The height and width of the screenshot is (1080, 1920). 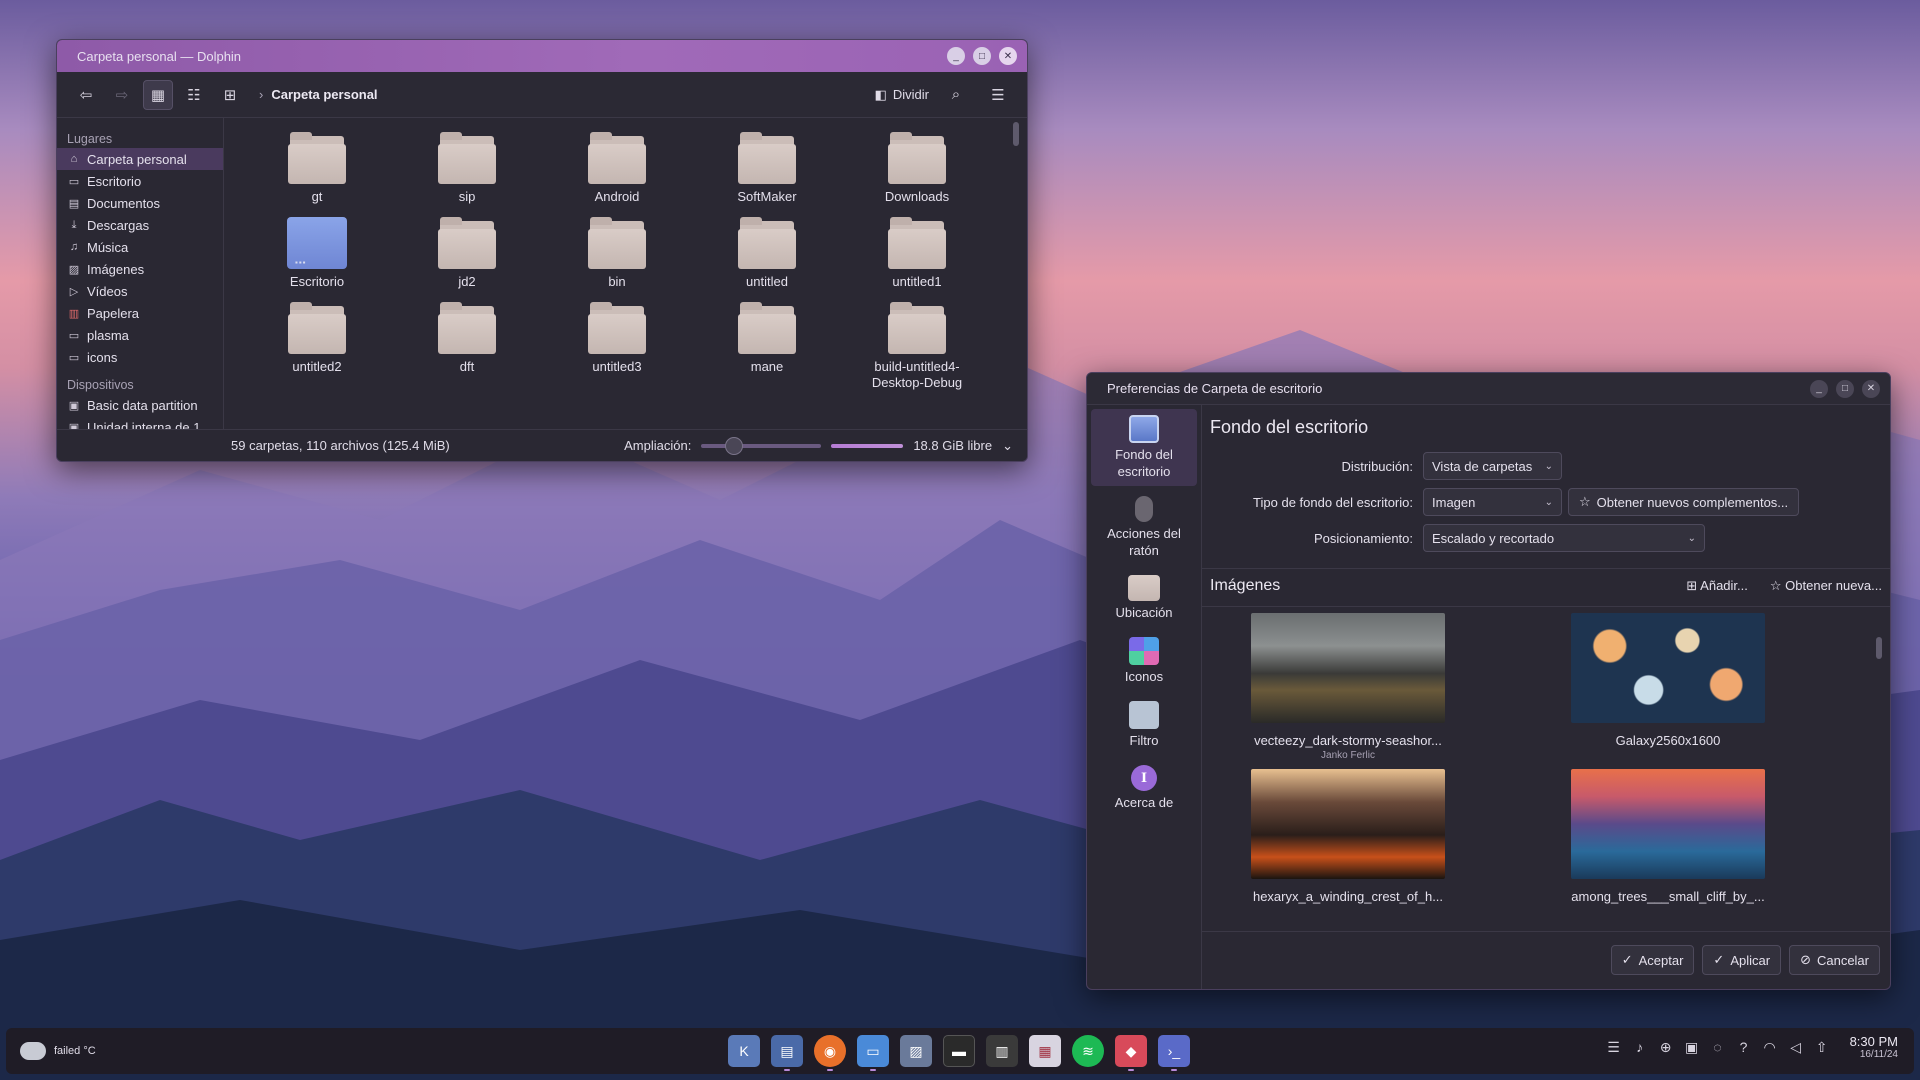 I want to click on clipboard-icon: ▣, so click(x=1692, y=1047).